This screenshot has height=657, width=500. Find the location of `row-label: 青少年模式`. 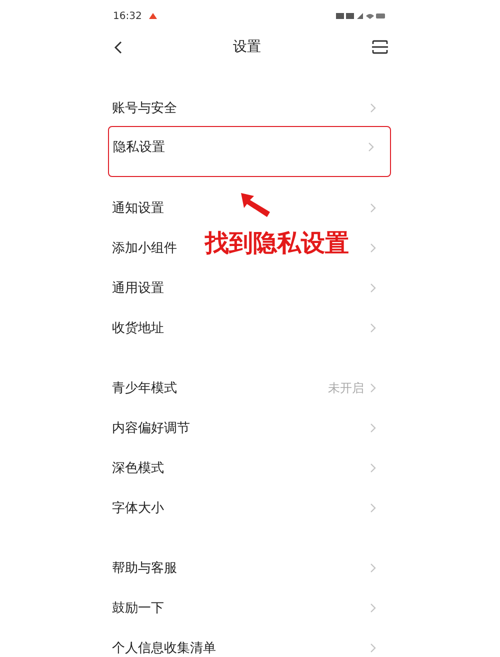

row-label: 青少年模式 is located at coordinates (144, 388).